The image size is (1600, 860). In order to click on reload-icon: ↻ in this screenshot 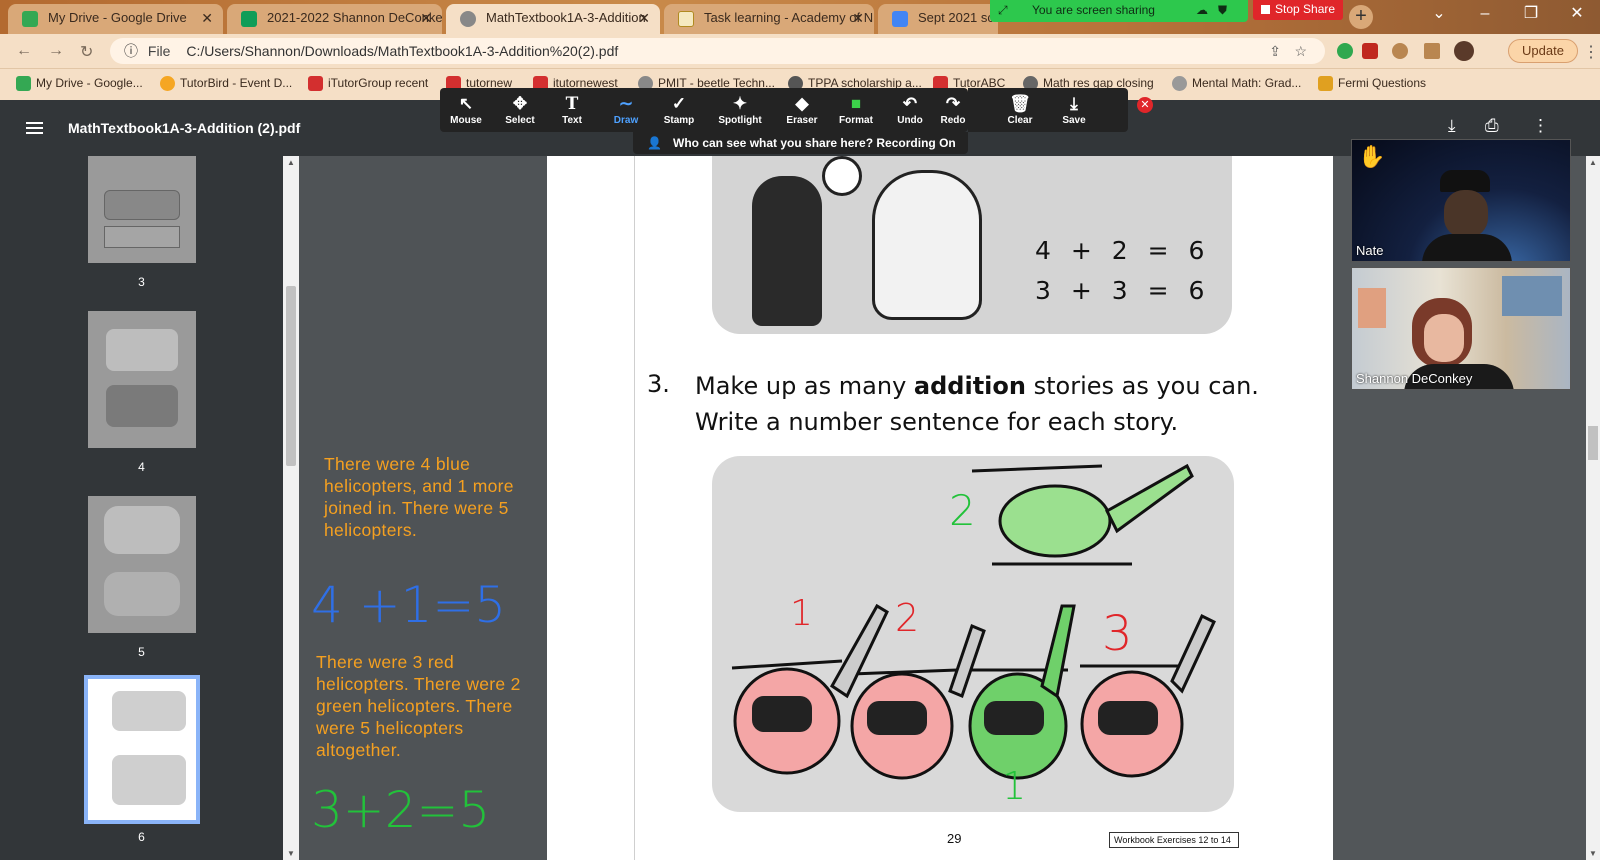, I will do `click(86, 52)`.